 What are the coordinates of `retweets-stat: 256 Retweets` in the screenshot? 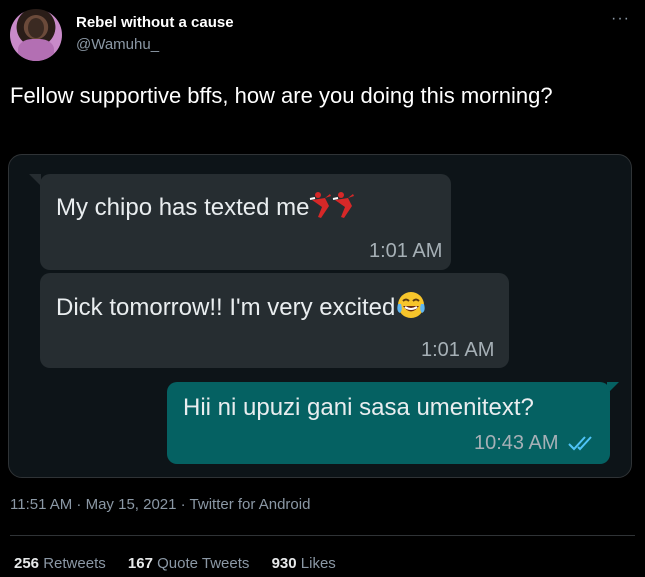 It's located at (60, 563).